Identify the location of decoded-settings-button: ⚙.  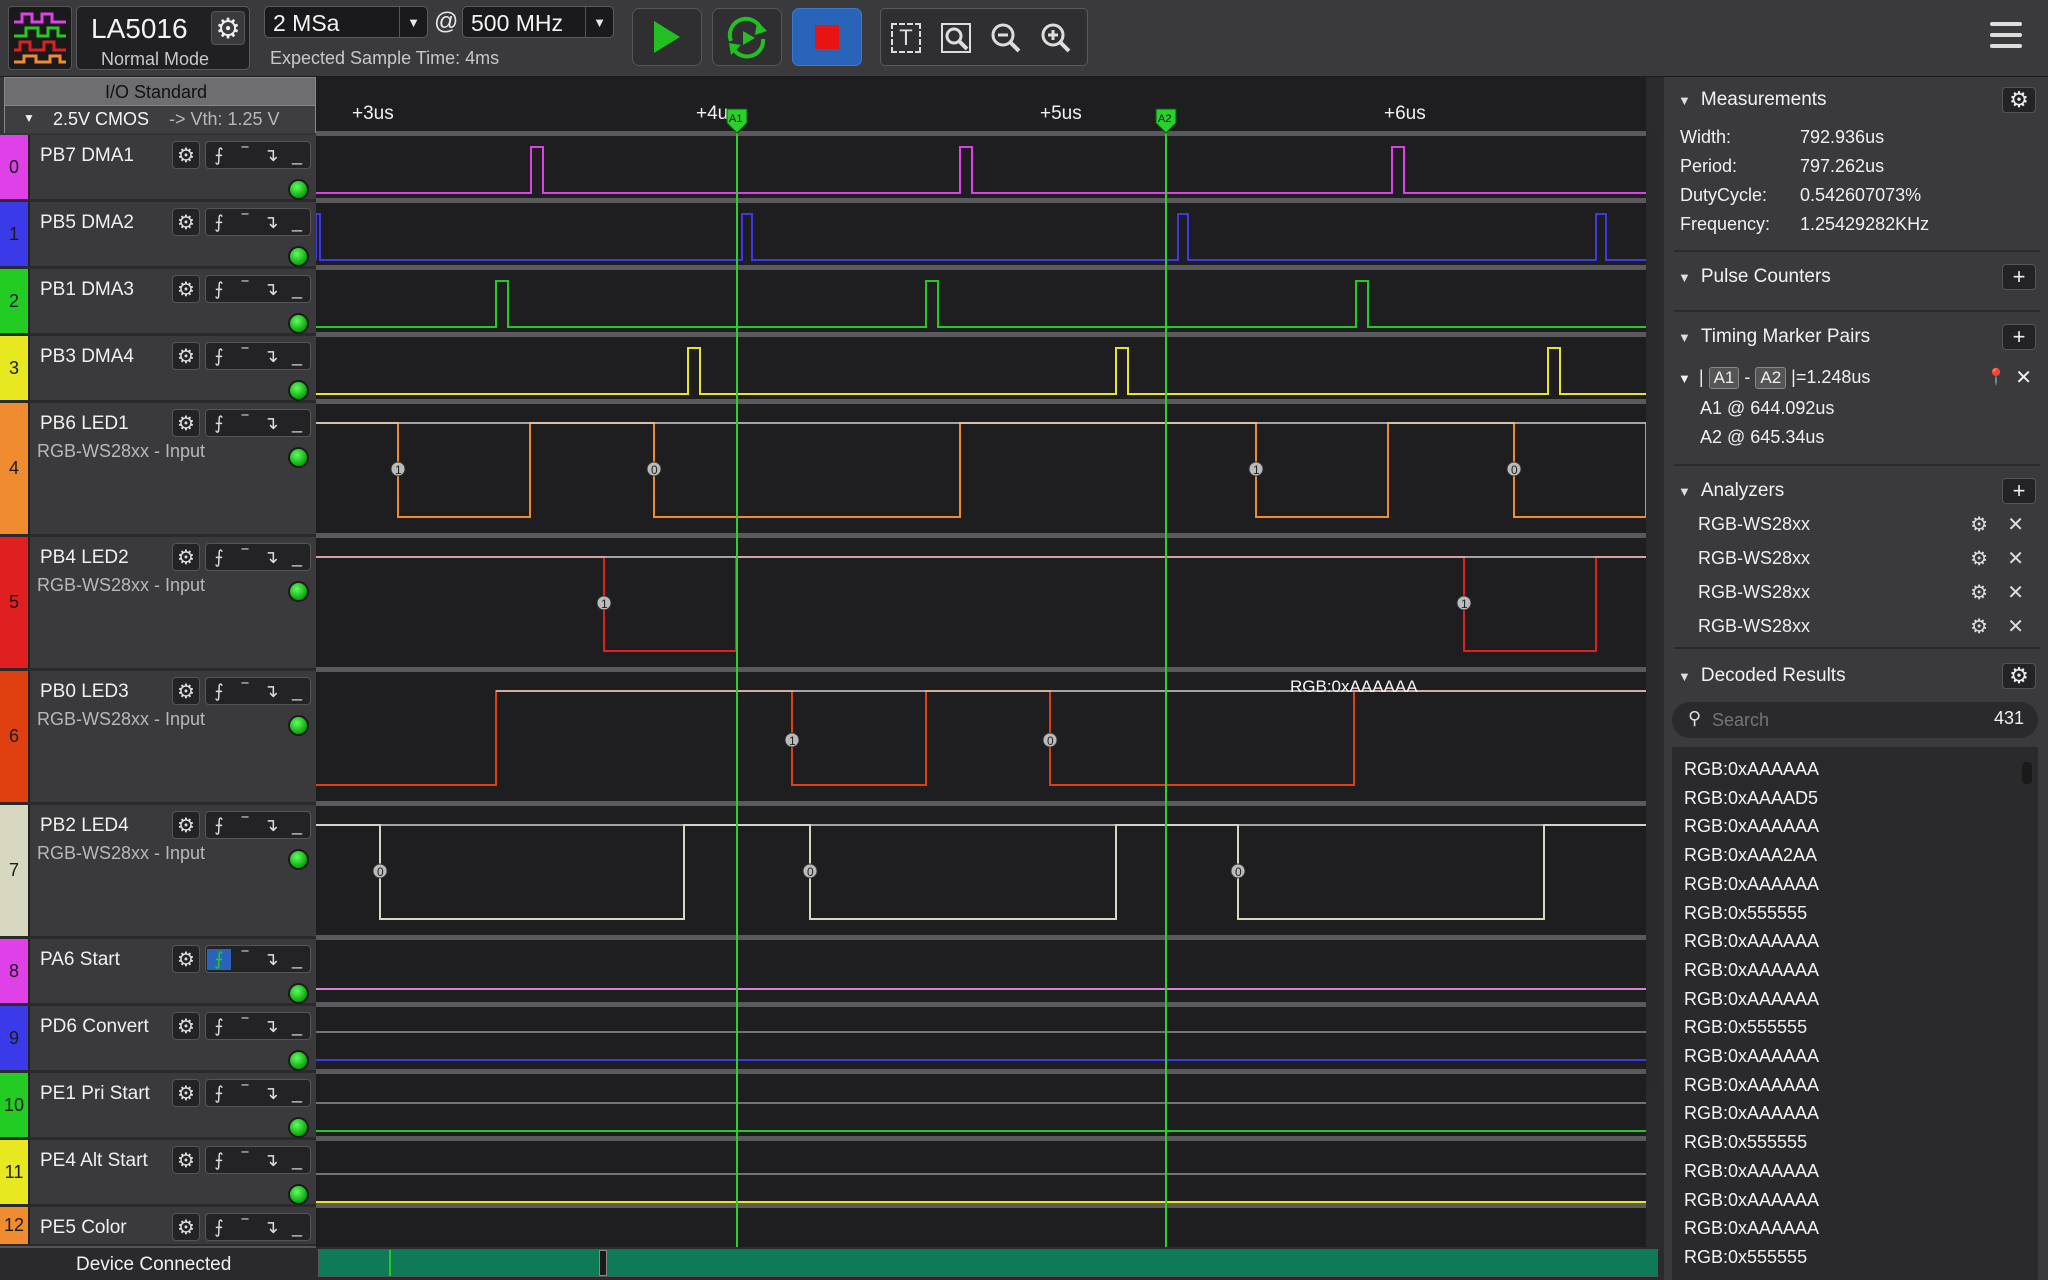
(2019, 676).